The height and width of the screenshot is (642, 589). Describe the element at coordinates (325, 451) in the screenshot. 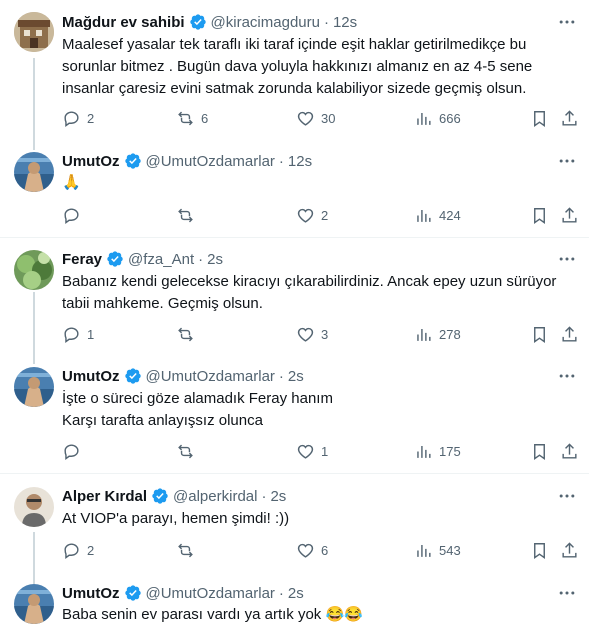

I see `like-count: 1` at that location.